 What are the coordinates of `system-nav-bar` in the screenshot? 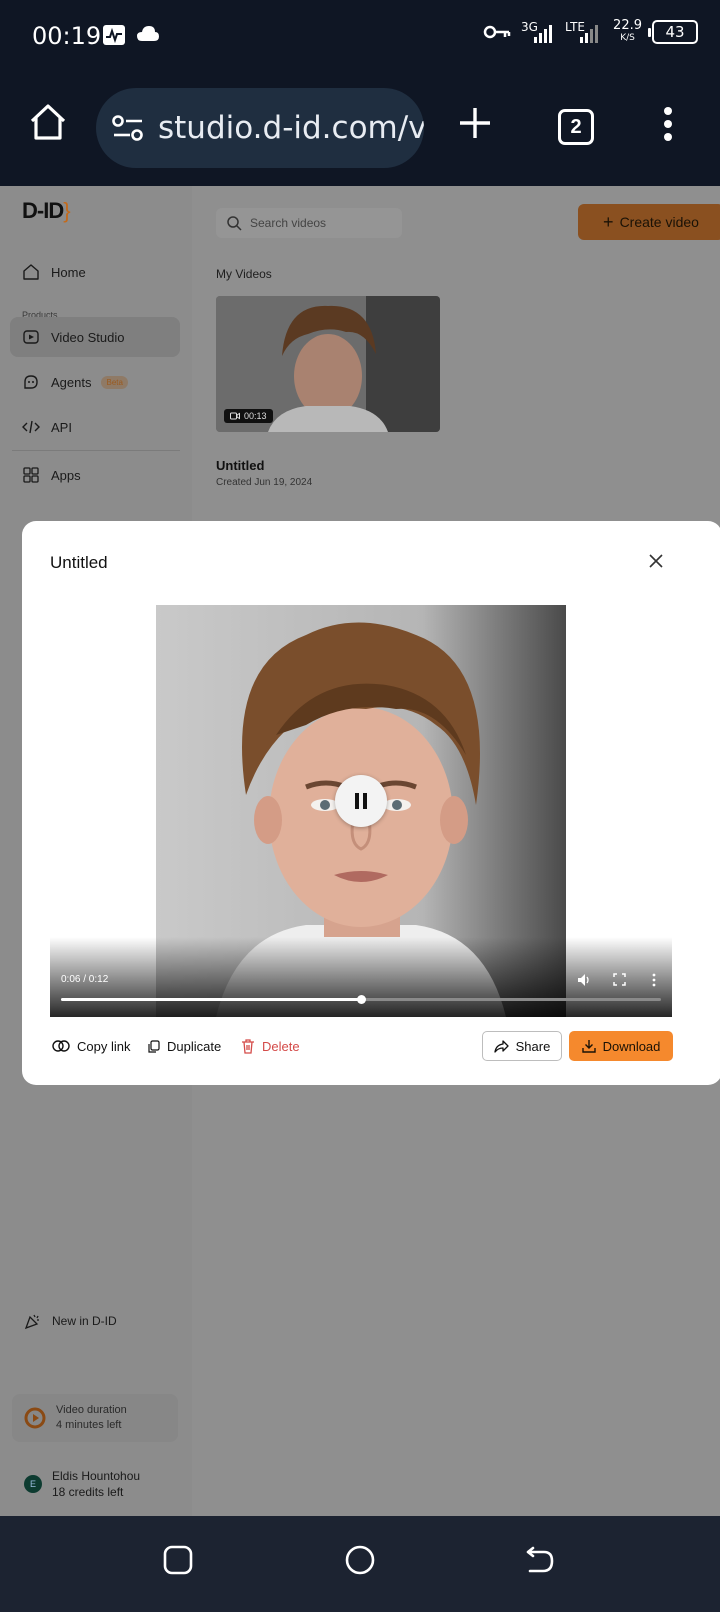 It's located at (360, 1564).